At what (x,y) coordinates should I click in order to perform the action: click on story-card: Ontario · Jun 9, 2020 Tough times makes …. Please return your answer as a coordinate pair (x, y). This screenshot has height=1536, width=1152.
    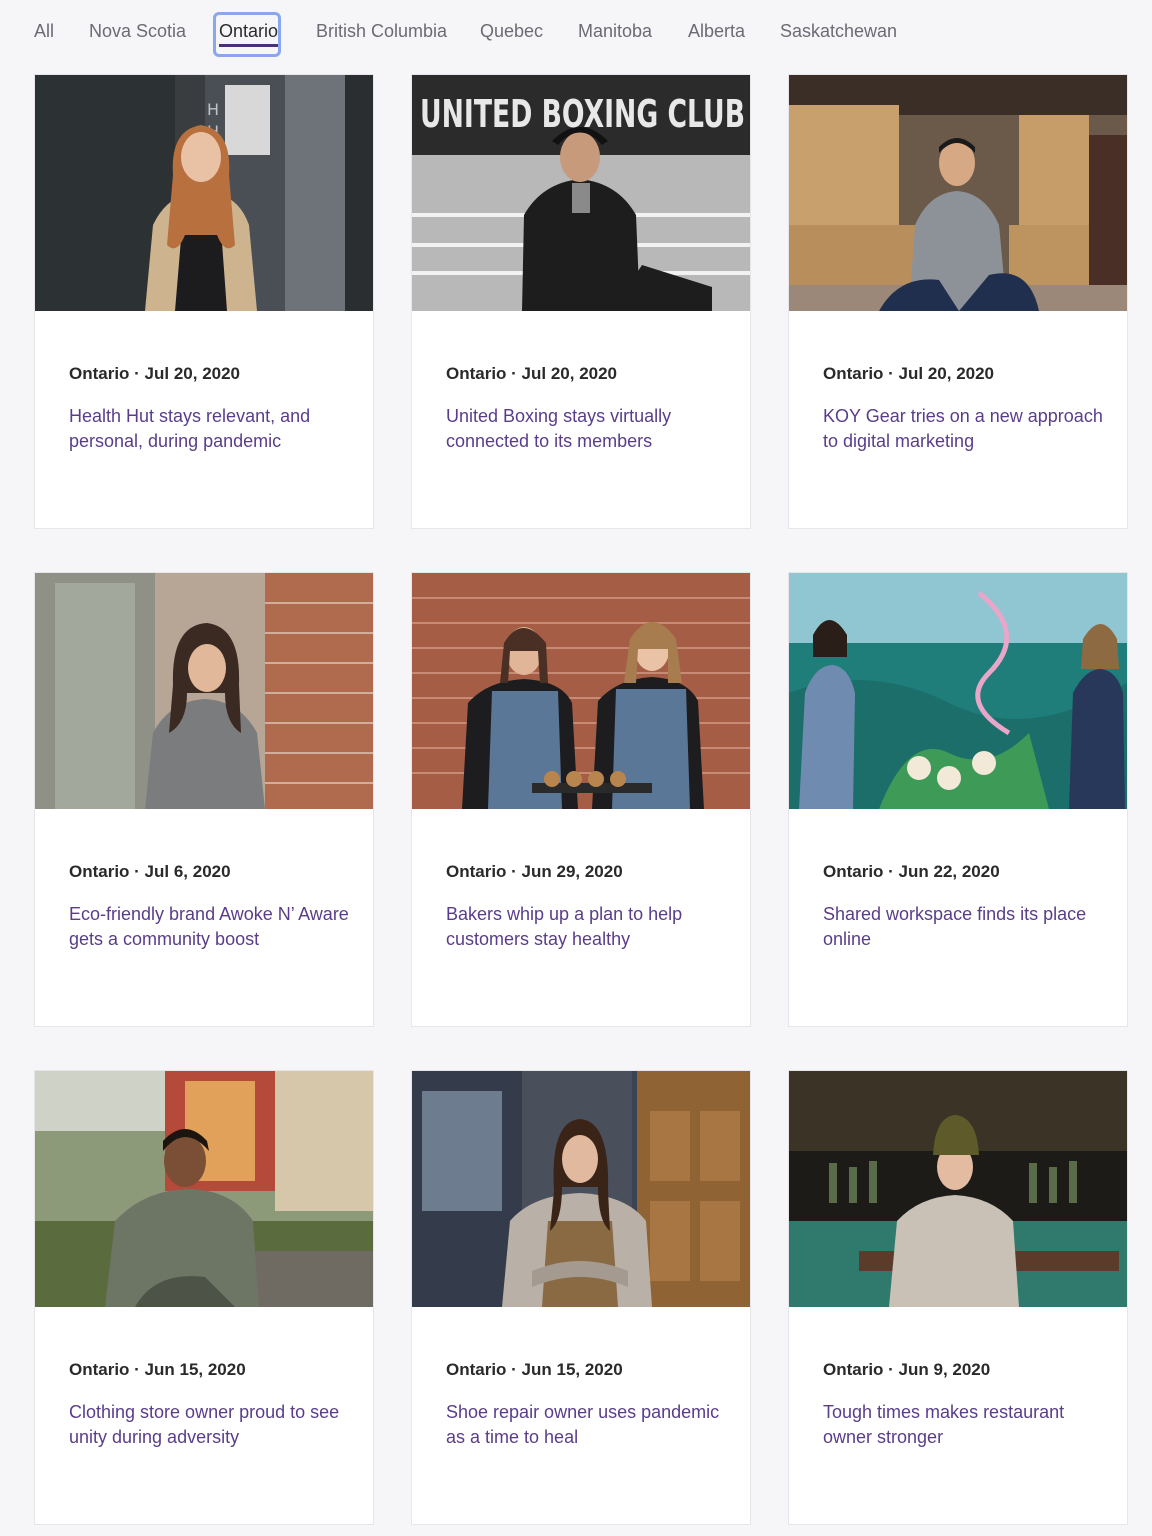
    Looking at the image, I should click on (958, 1297).